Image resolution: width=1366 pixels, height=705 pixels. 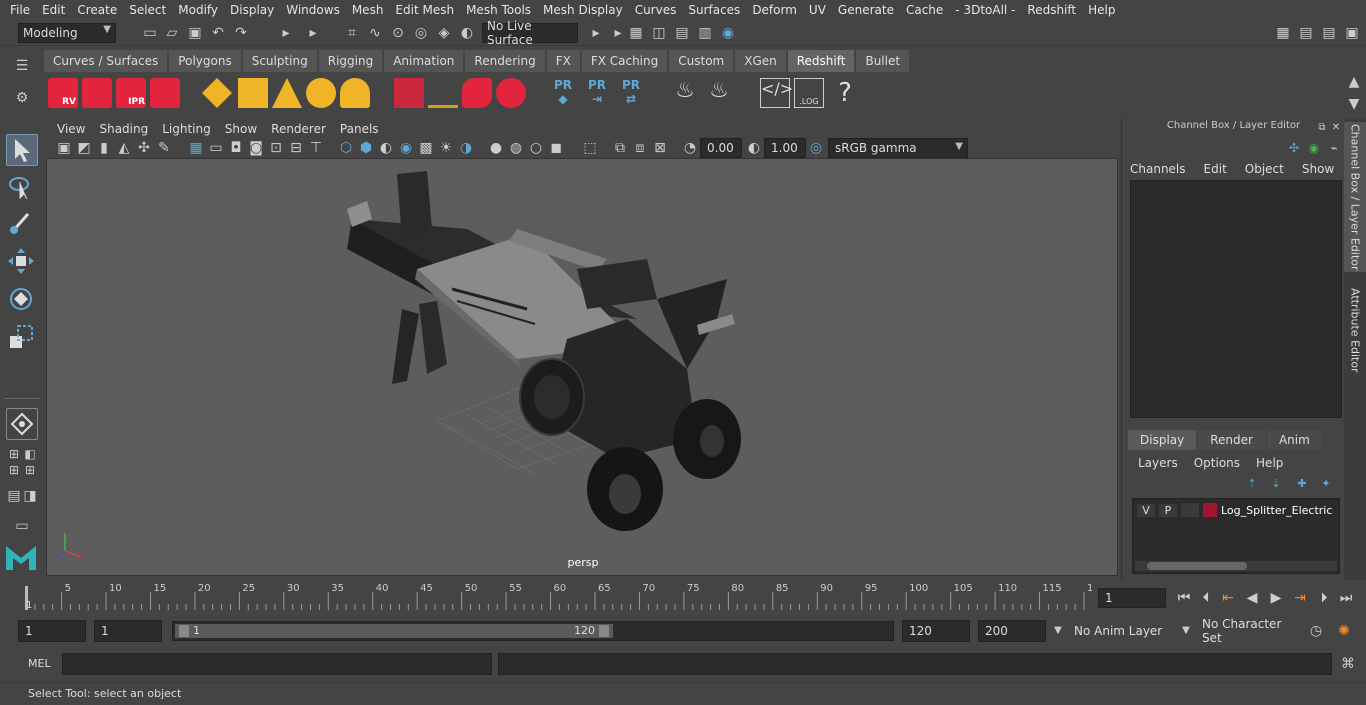 What do you see at coordinates (123, 129) in the screenshot?
I see `viewport-menu-shading: Shading` at bounding box center [123, 129].